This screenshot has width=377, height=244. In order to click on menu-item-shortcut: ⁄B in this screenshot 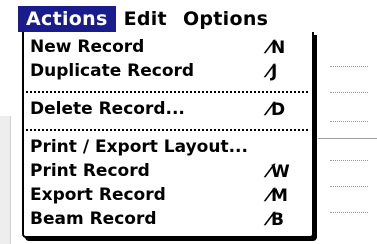, I will do `click(275, 219)`.